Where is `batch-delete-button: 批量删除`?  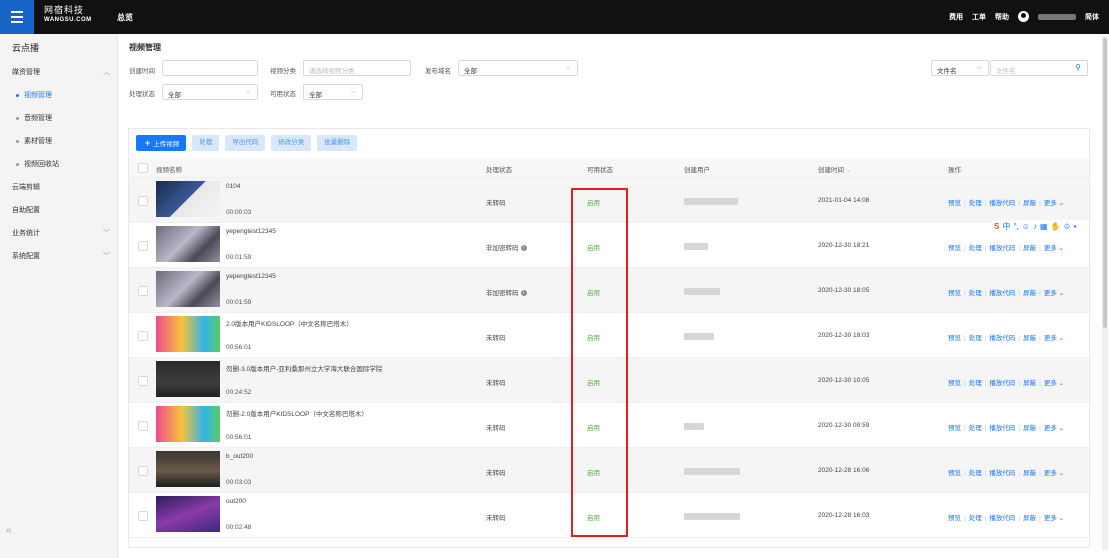 batch-delete-button: 批量删除 is located at coordinates (337, 143).